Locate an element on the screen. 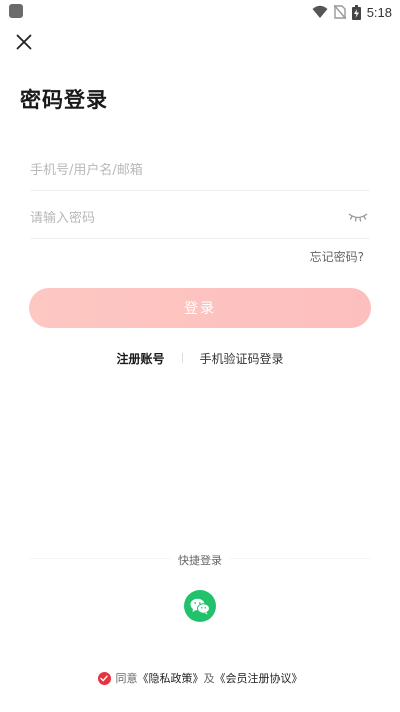  login-button: 登录 is located at coordinates (200, 308).